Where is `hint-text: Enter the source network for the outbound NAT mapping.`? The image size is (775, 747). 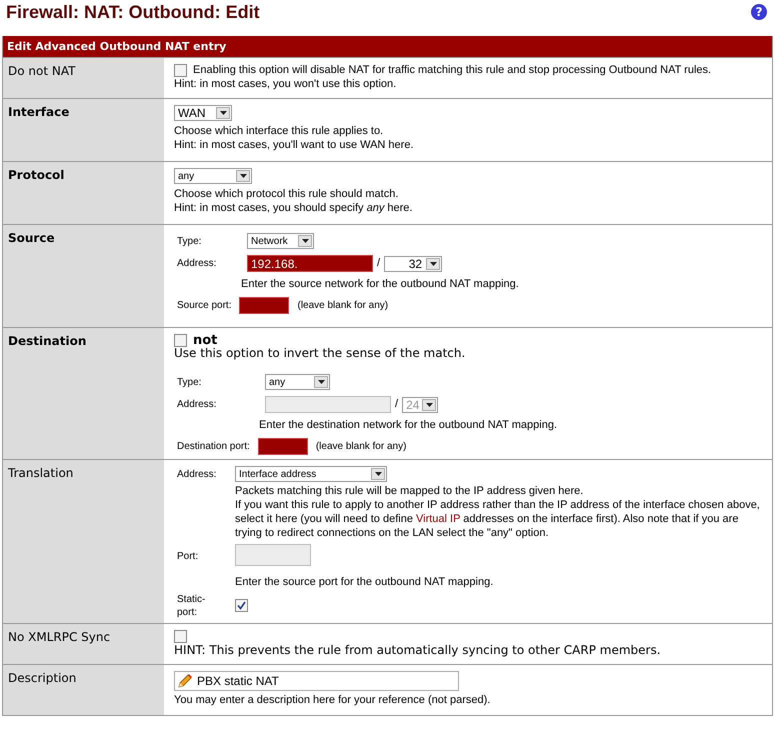
hint-text: Enter the source network for the outbound NAT mapping. is located at coordinates (380, 284).